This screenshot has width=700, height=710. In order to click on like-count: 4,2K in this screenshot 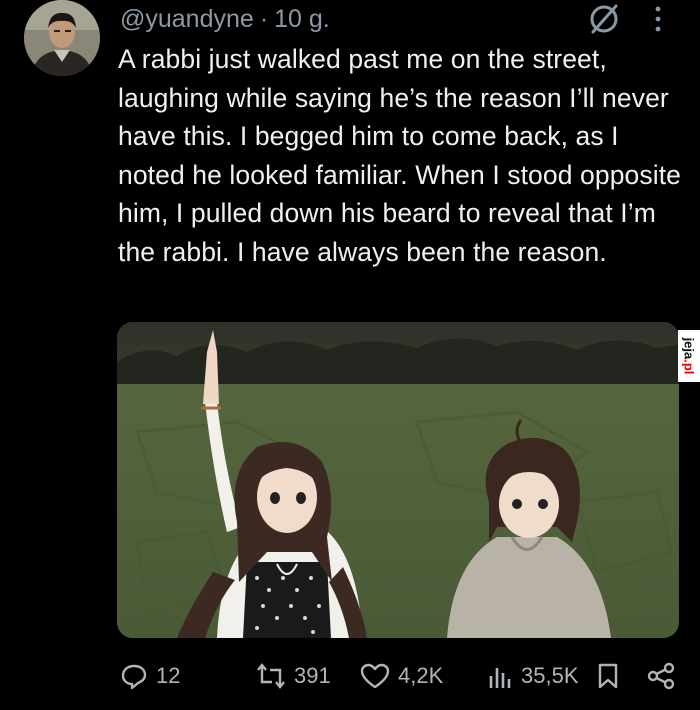, I will do `click(421, 675)`.